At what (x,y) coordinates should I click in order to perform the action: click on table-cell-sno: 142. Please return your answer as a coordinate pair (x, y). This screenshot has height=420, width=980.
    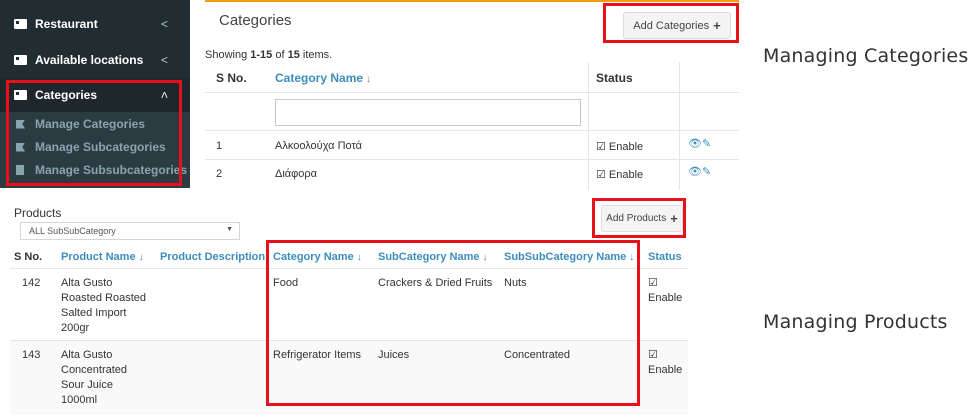
    Looking at the image, I should click on (31, 283).